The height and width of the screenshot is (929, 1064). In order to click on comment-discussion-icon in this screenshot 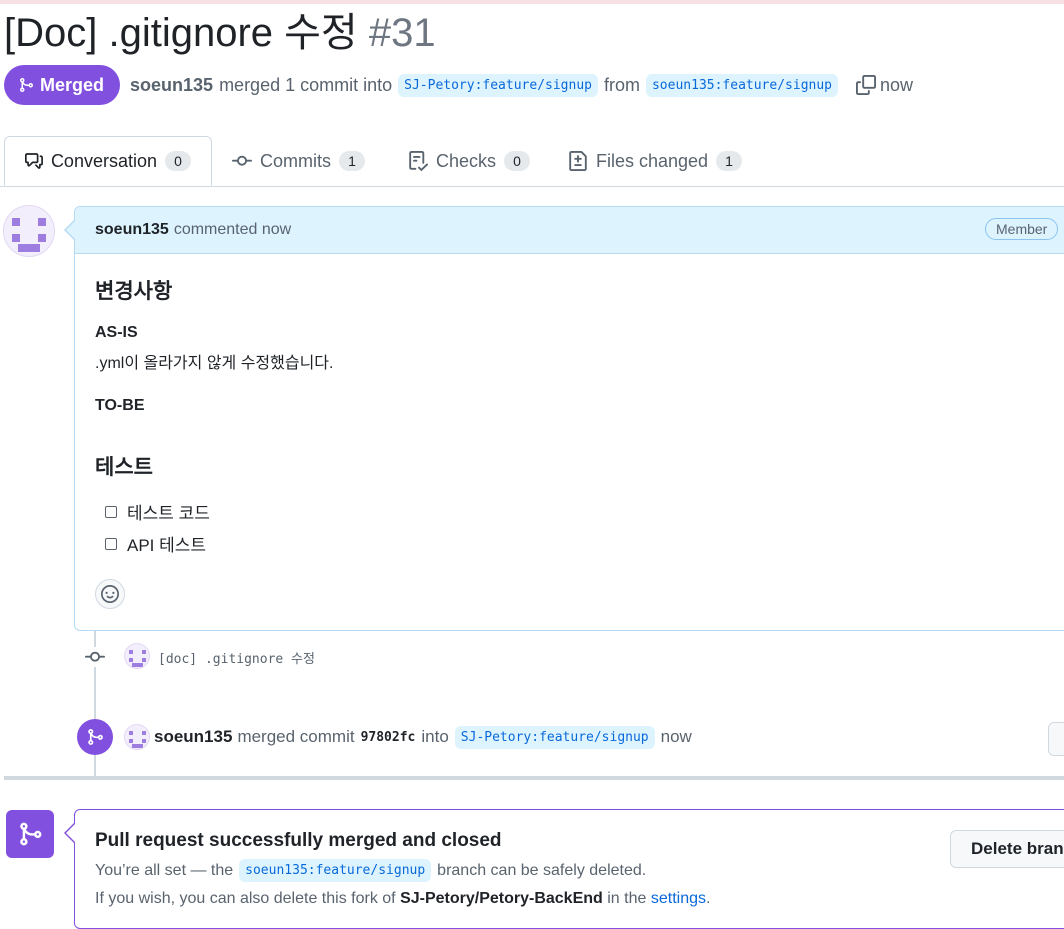, I will do `click(34, 161)`.